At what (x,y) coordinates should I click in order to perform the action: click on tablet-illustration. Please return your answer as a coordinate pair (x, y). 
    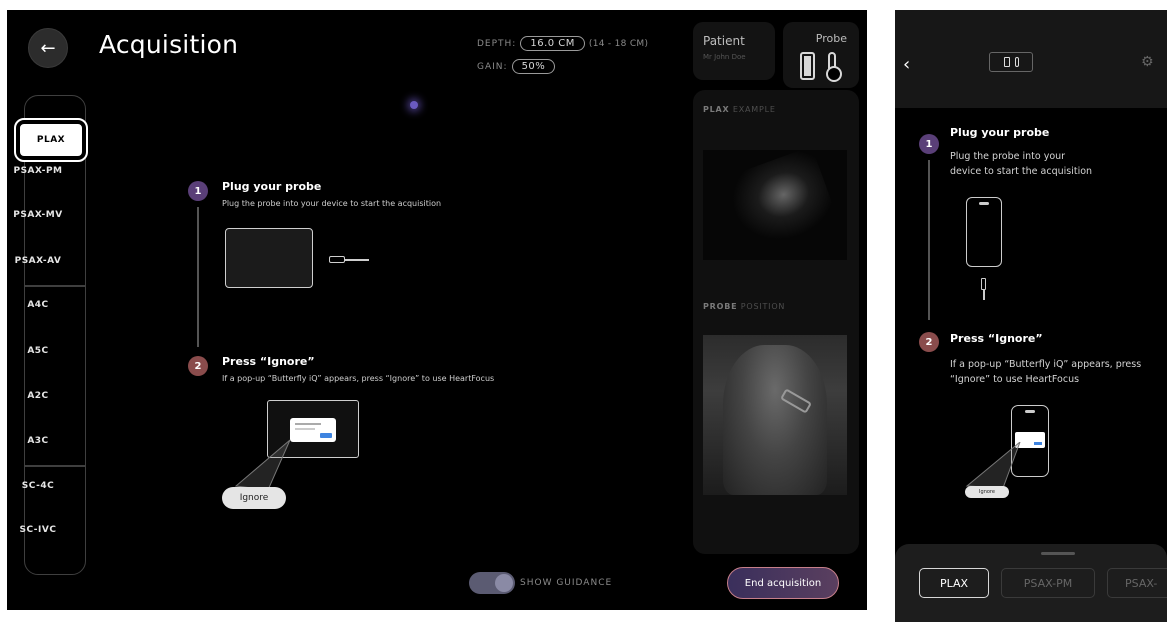
    Looking at the image, I should click on (269, 258).